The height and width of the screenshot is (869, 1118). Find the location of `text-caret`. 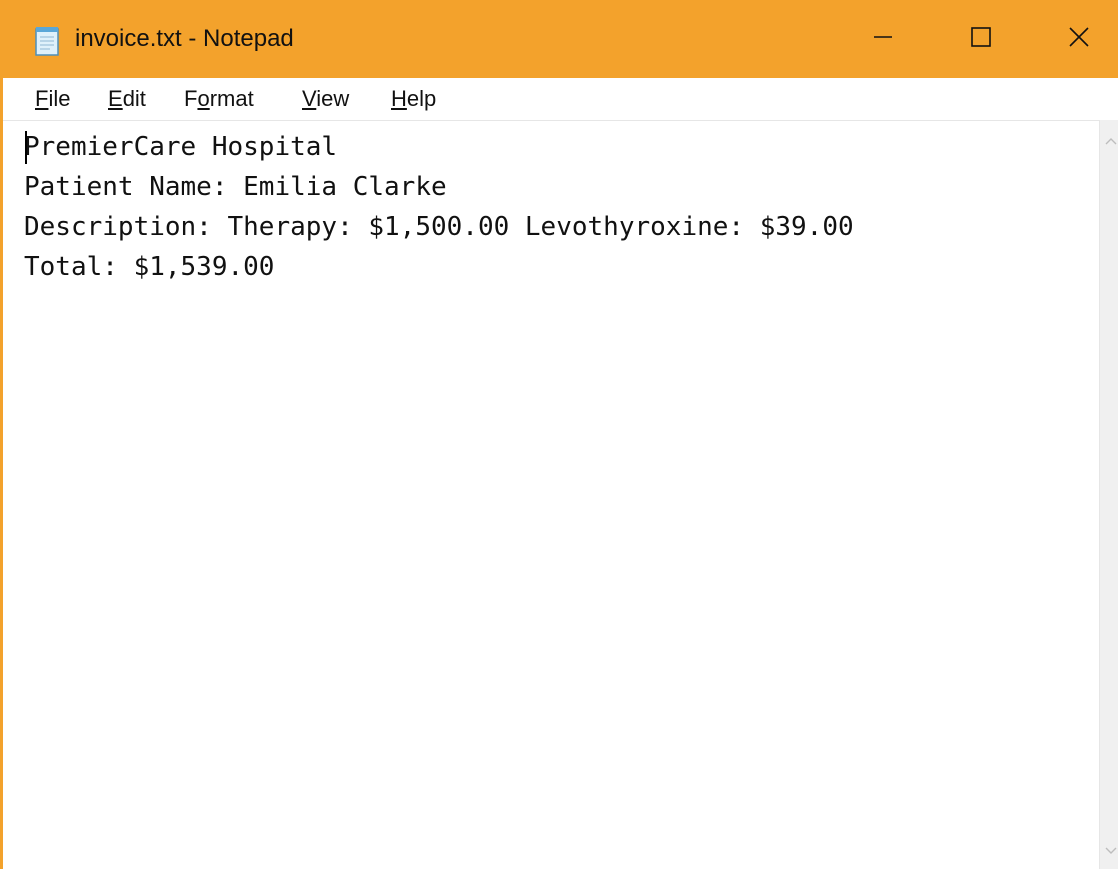

text-caret is located at coordinates (26, 147).